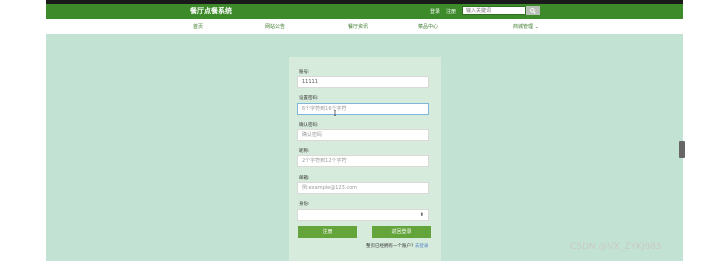 The height and width of the screenshot is (261, 705). Describe the element at coordinates (363, 82) in the screenshot. I see `account-field: 11111` at that location.